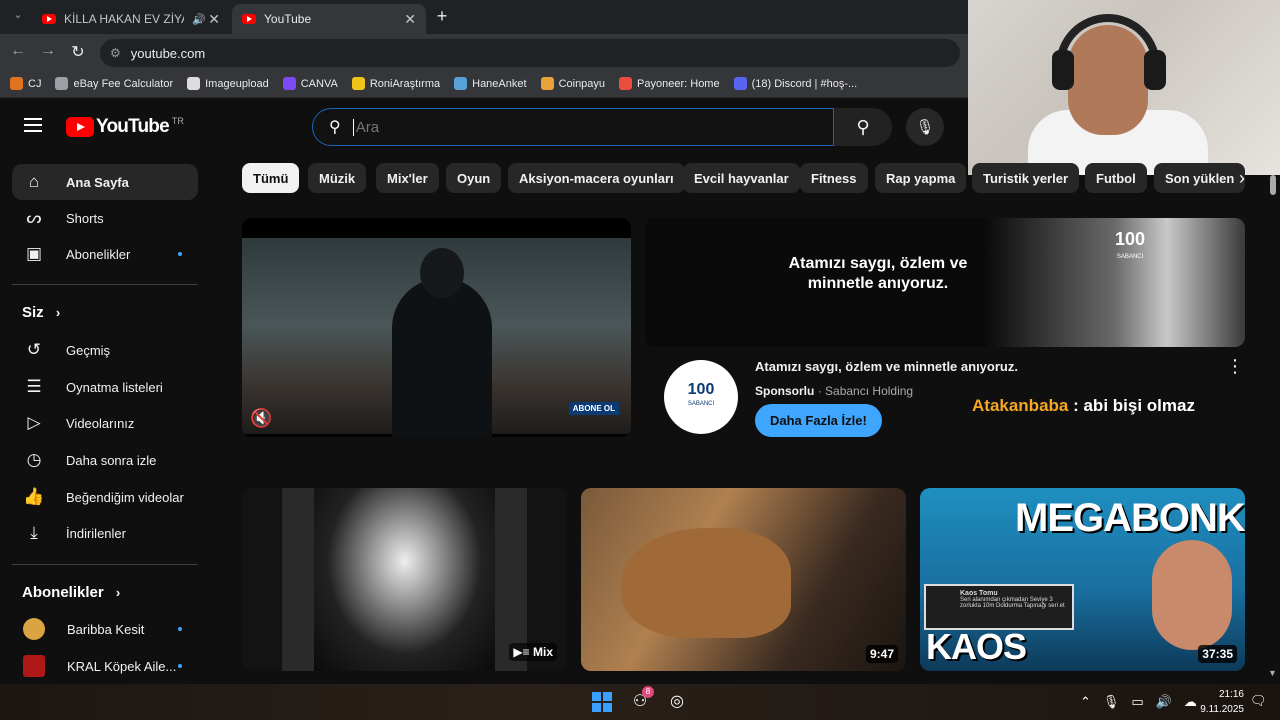  I want to click on mix-badge-label: Mix, so click(542, 652).